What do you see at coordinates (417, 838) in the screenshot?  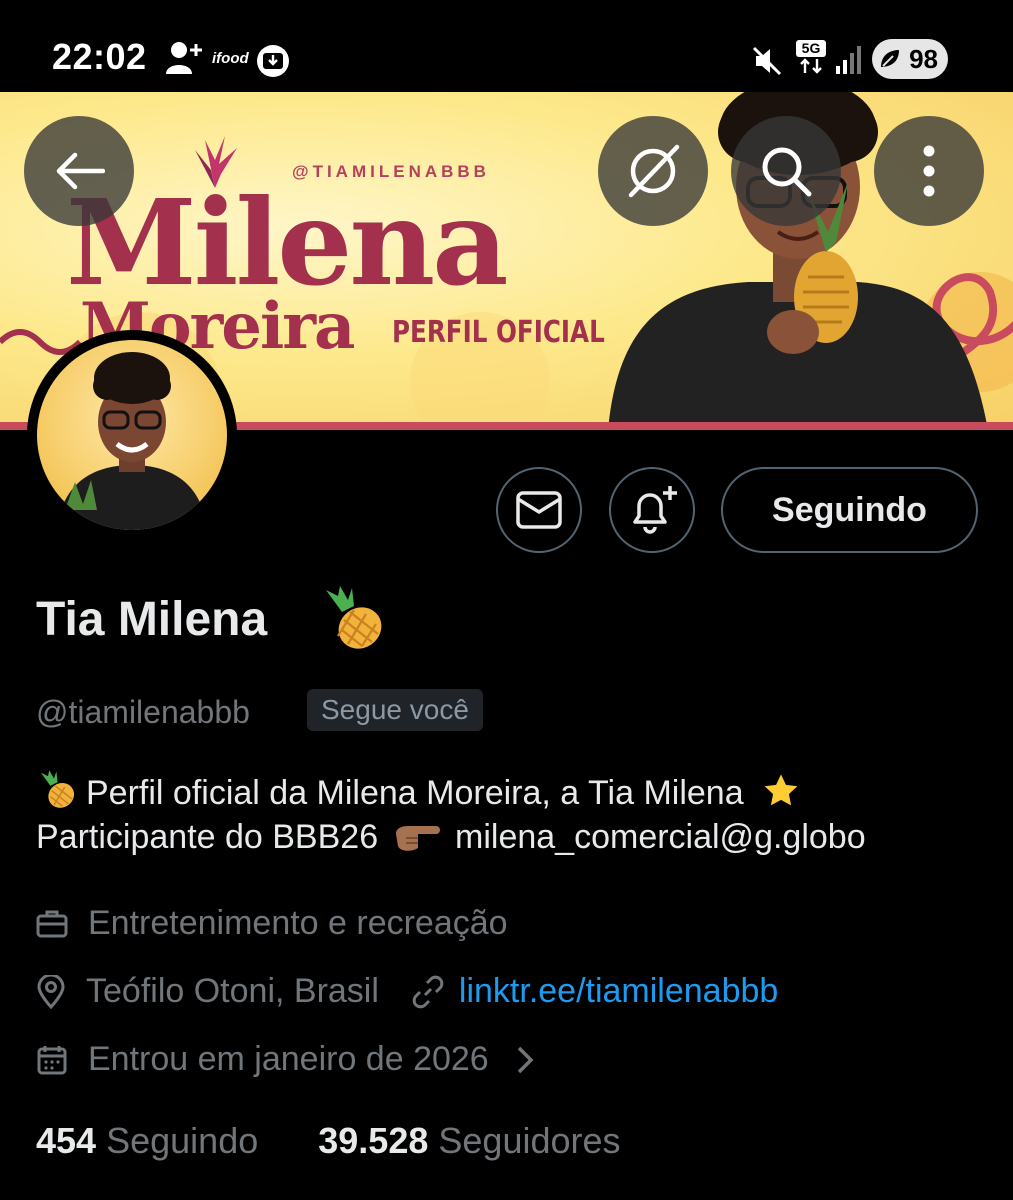 I see `pointing-hand-emoji-icon` at bounding box center [417, 838].